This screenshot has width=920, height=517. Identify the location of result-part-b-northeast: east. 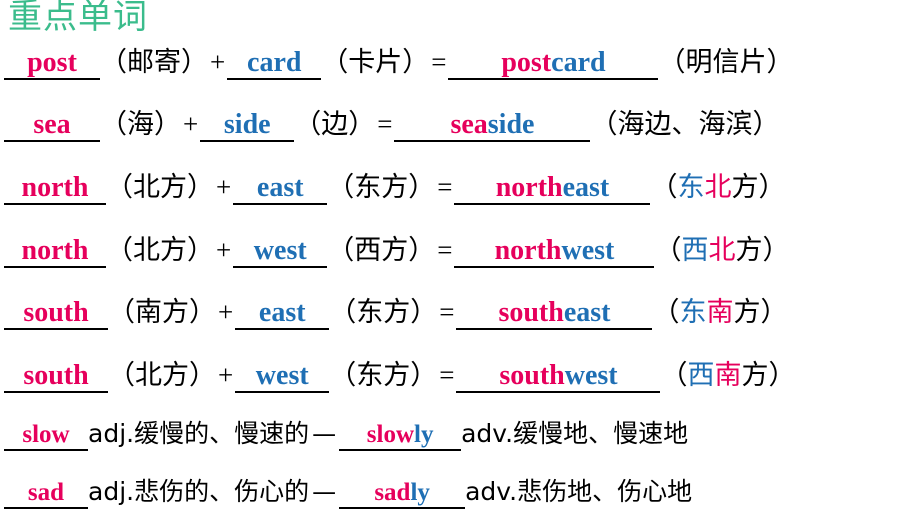
(586, 187).